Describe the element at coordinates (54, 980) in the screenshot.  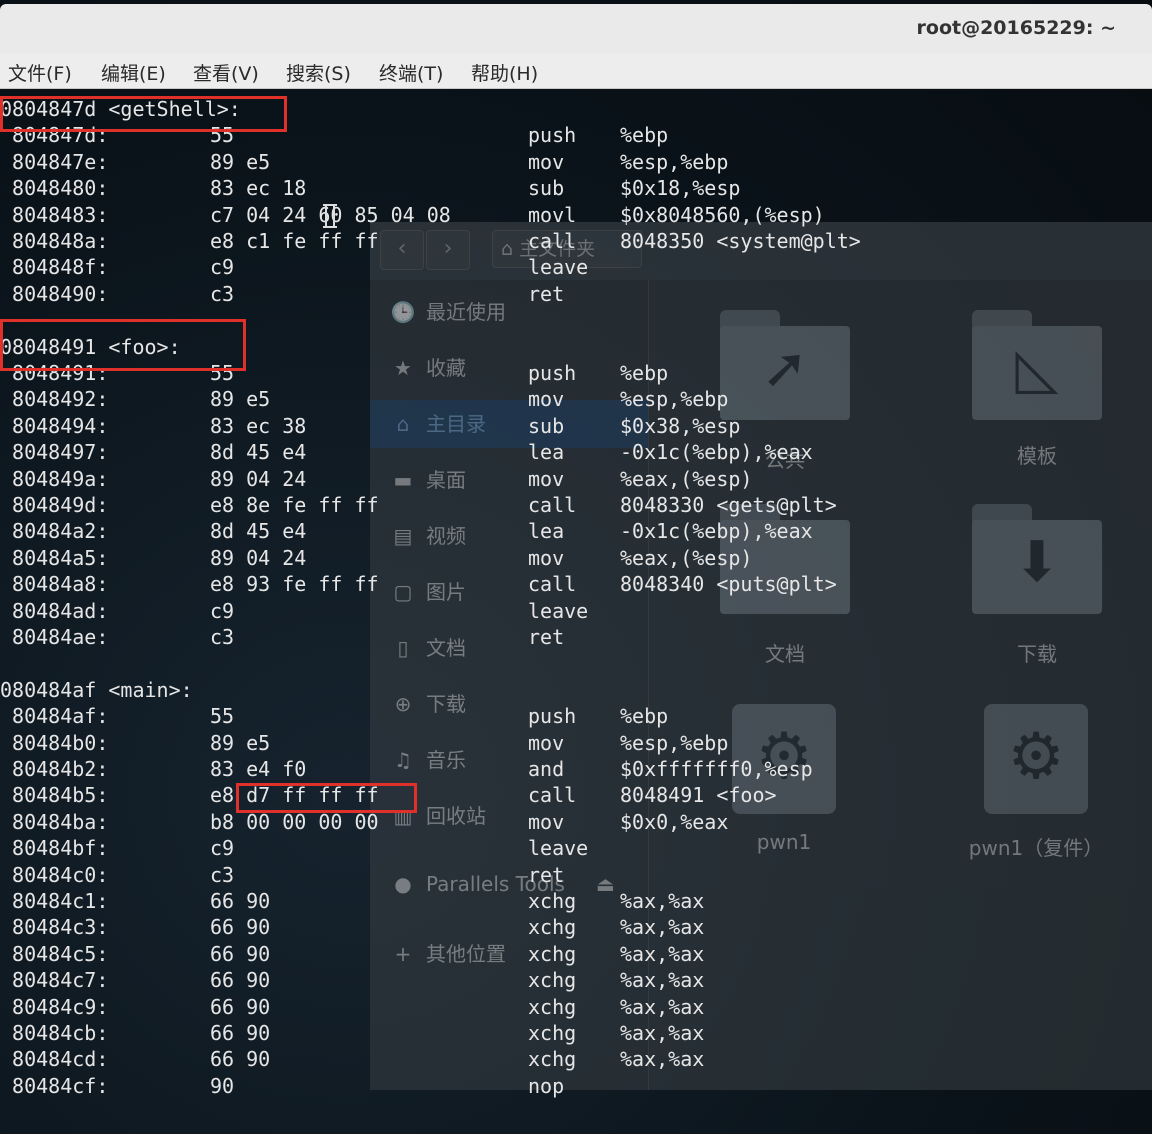
I see `disasm-addr: 80484c7:` at that location.